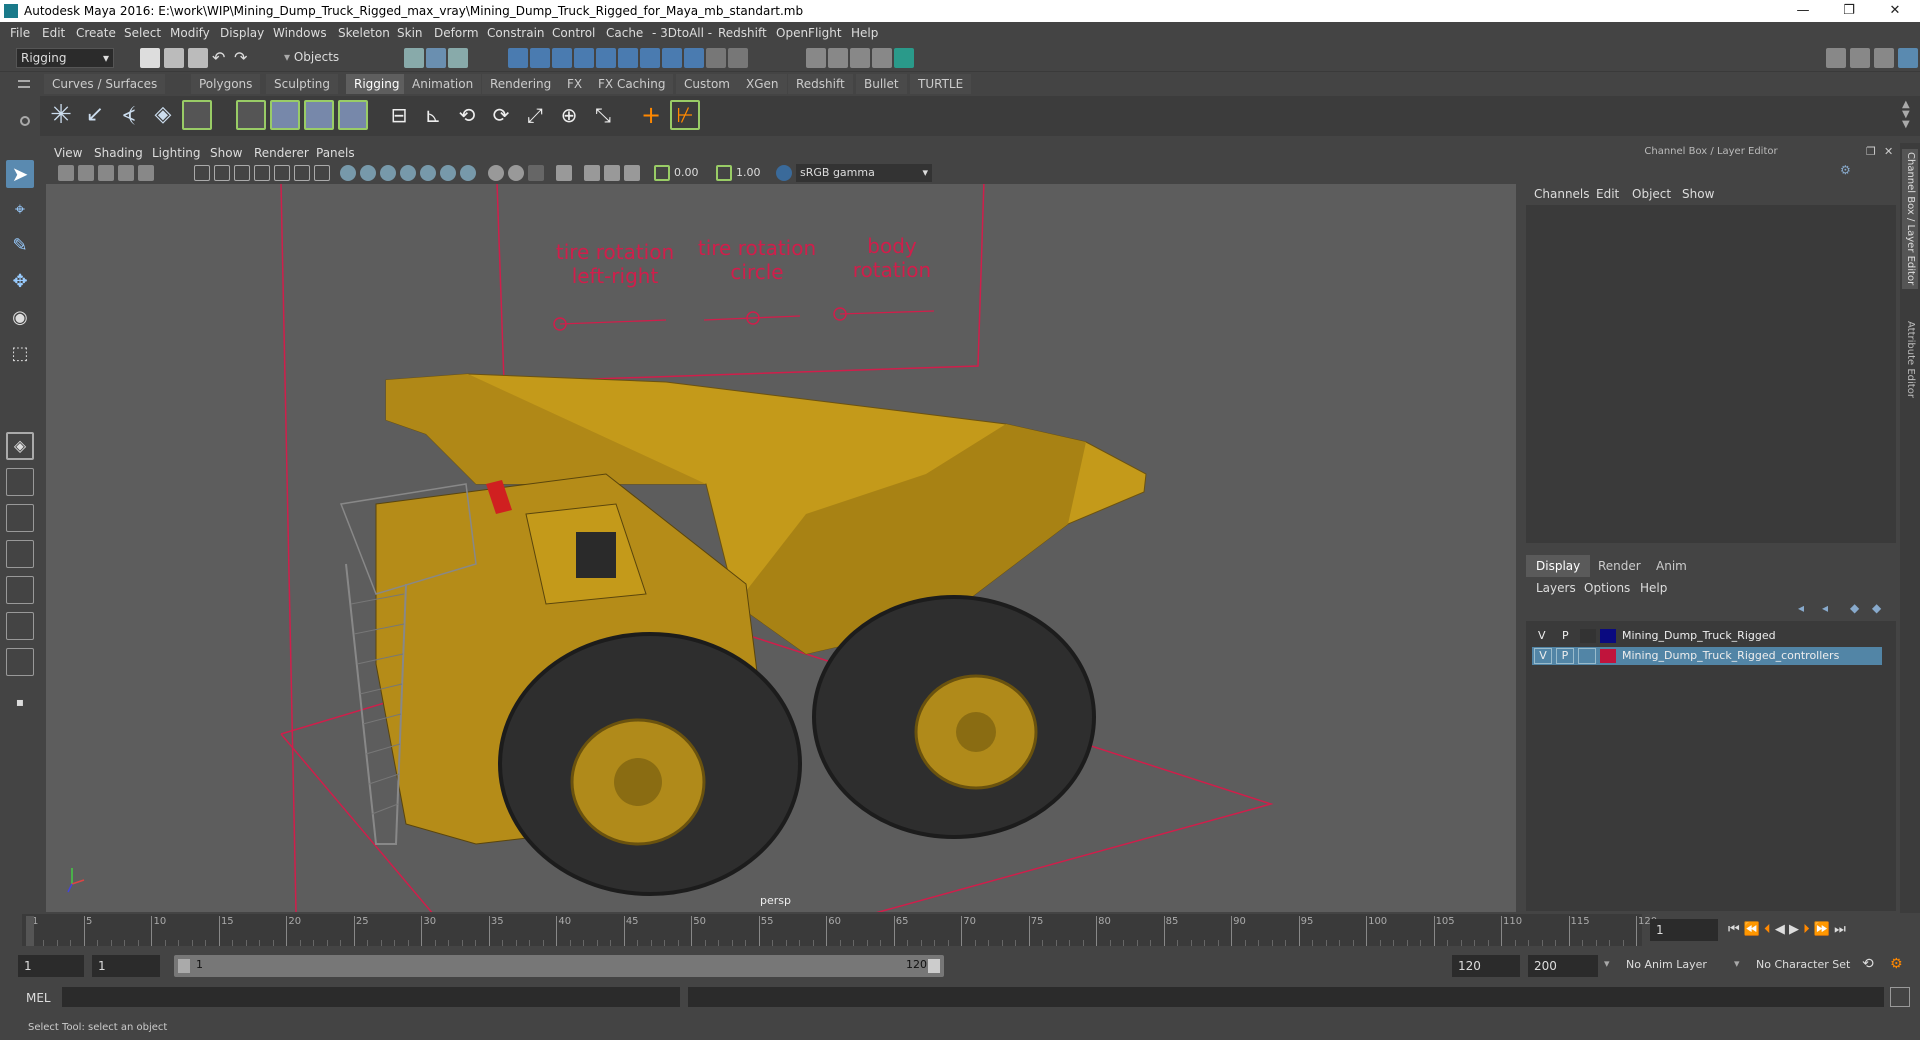 The image size is (1920, 1040). Describe the element at coordinates (1847, 170) in the screenshot. I see `channel-box-settings-icon: ⚙` at that location.